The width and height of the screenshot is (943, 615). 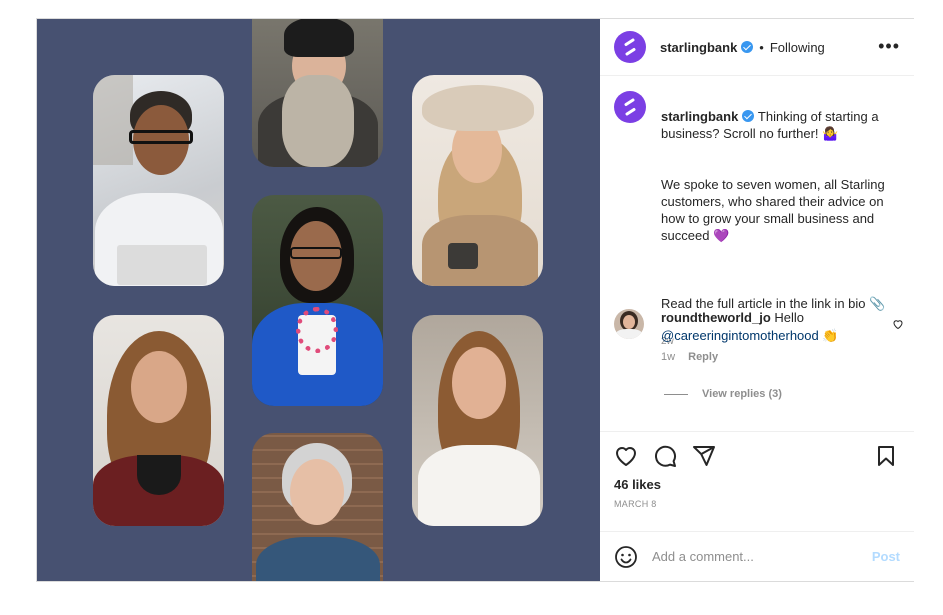 What do you see at coordinates (703, 357) in the screenshot?
I see `reply-button: Reply` at bounding box center [703, 357].